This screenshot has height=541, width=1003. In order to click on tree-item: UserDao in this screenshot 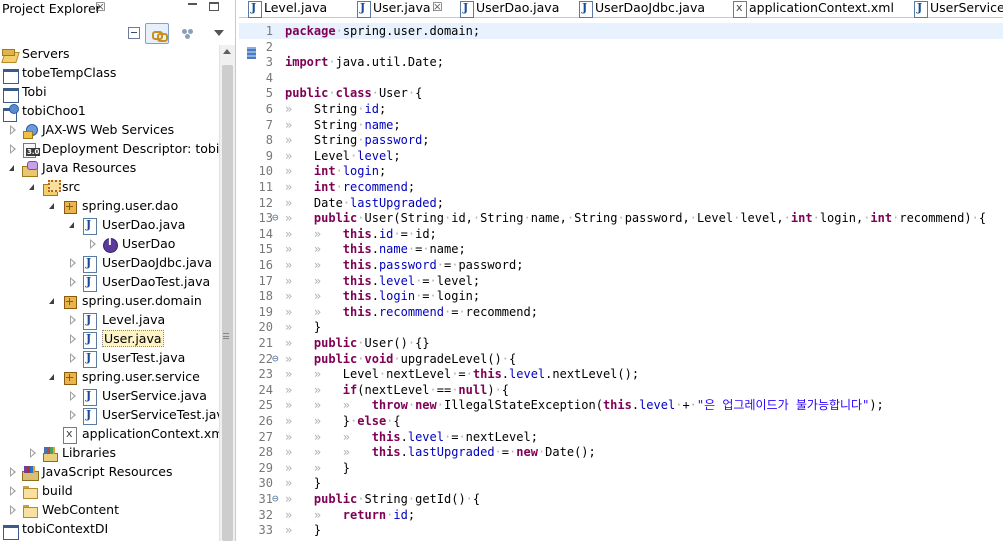, I will do `click(109, 244)`.